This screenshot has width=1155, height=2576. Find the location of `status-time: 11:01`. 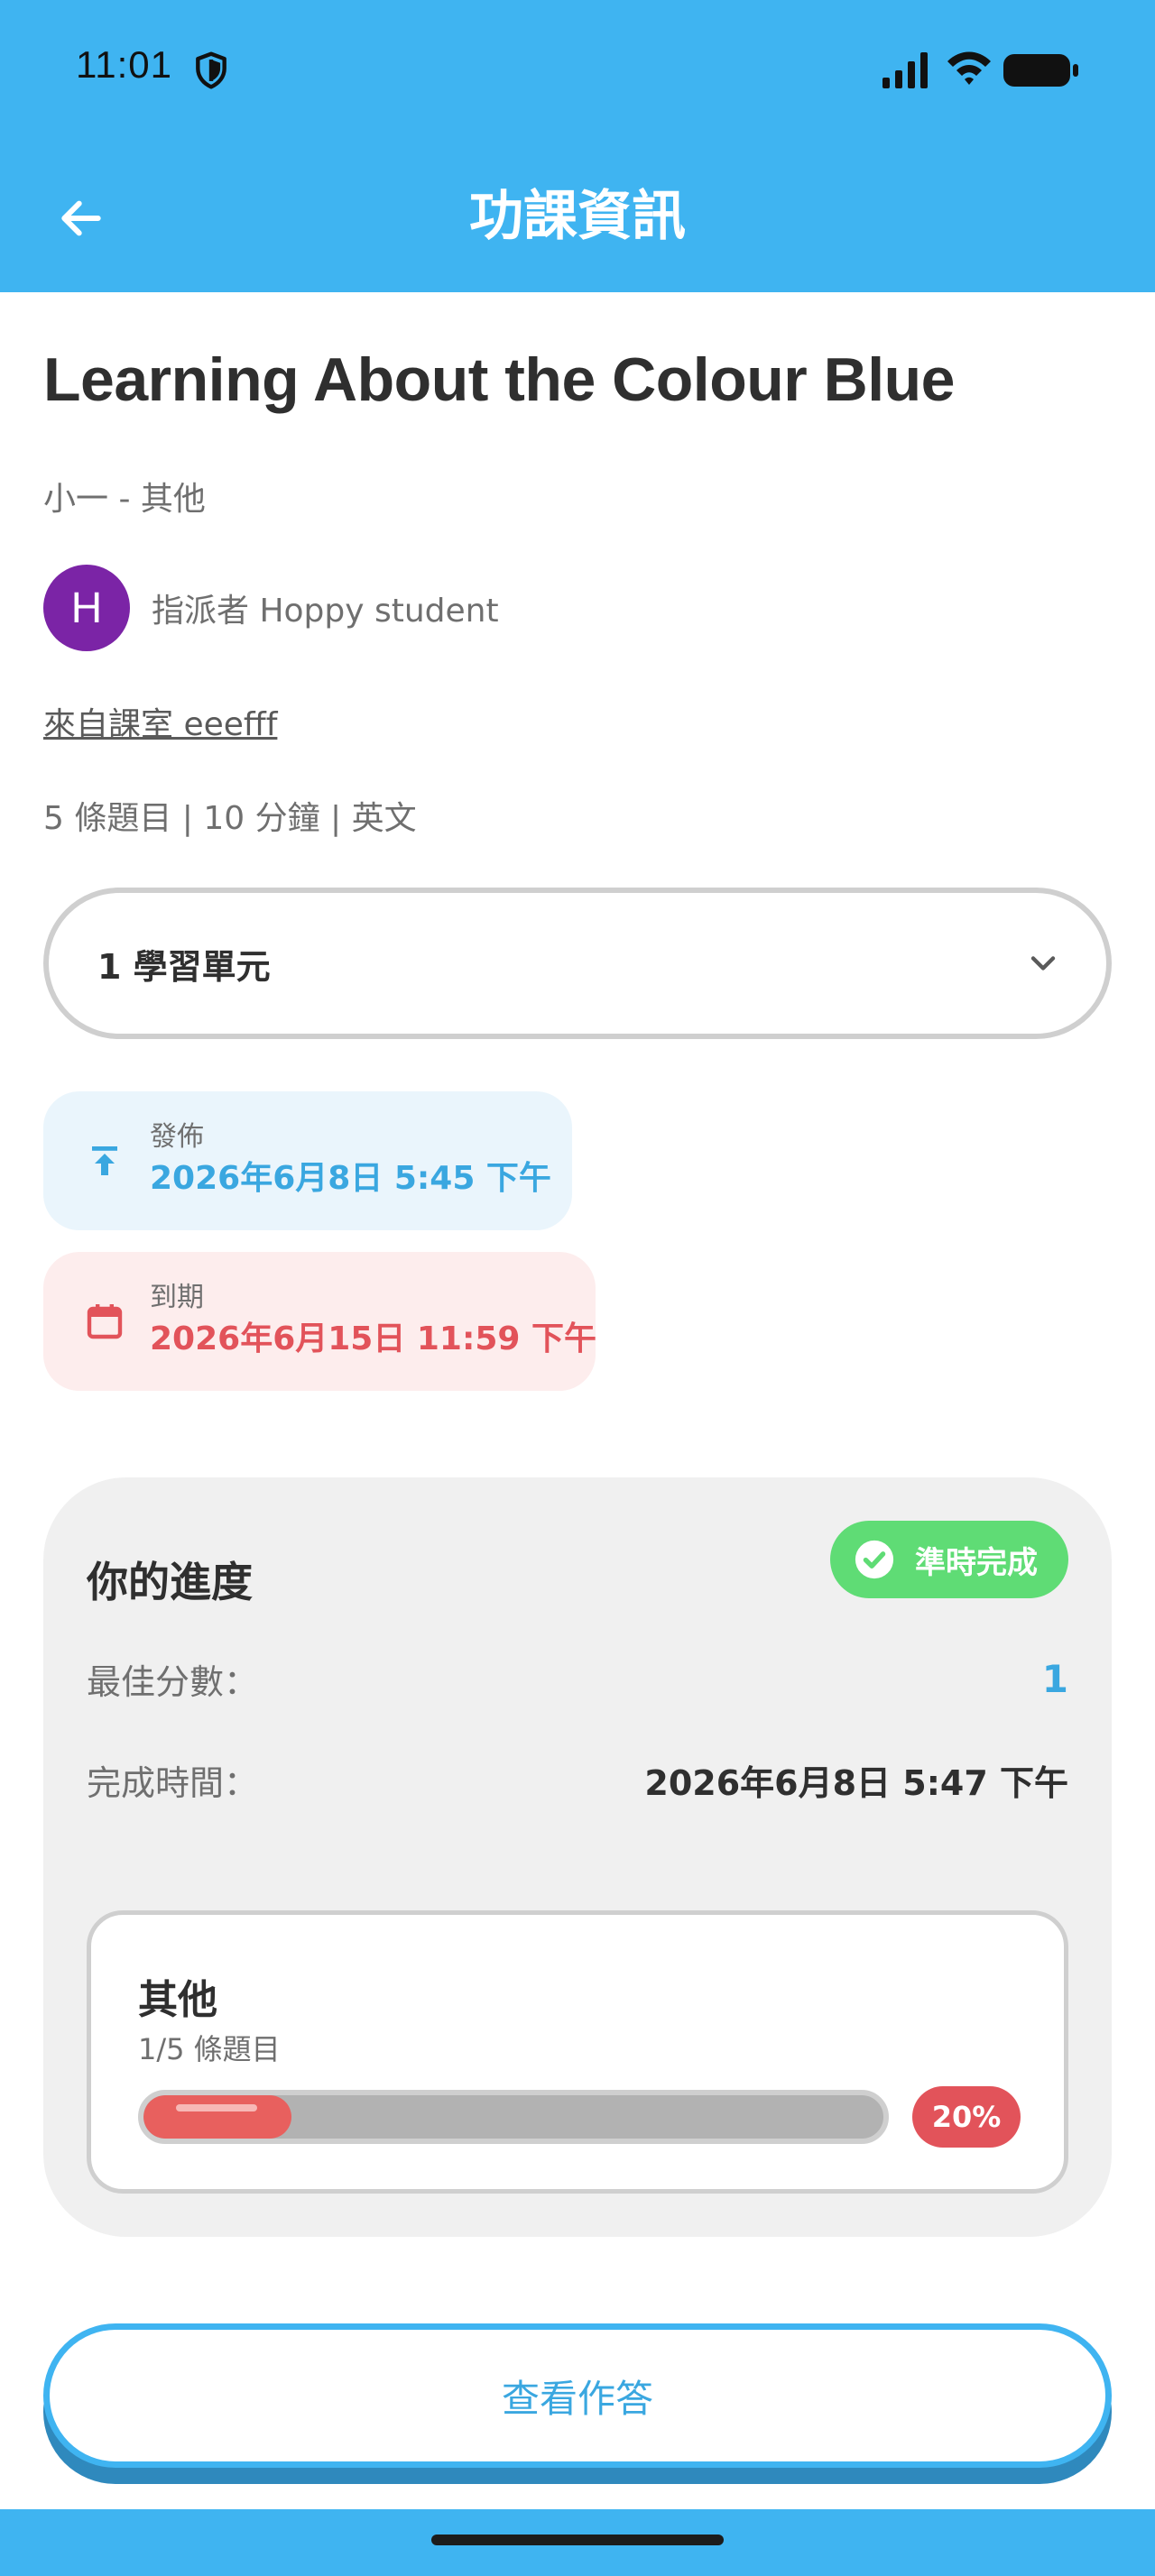

status-time: 11:01 is located at coordinates (124, 64).